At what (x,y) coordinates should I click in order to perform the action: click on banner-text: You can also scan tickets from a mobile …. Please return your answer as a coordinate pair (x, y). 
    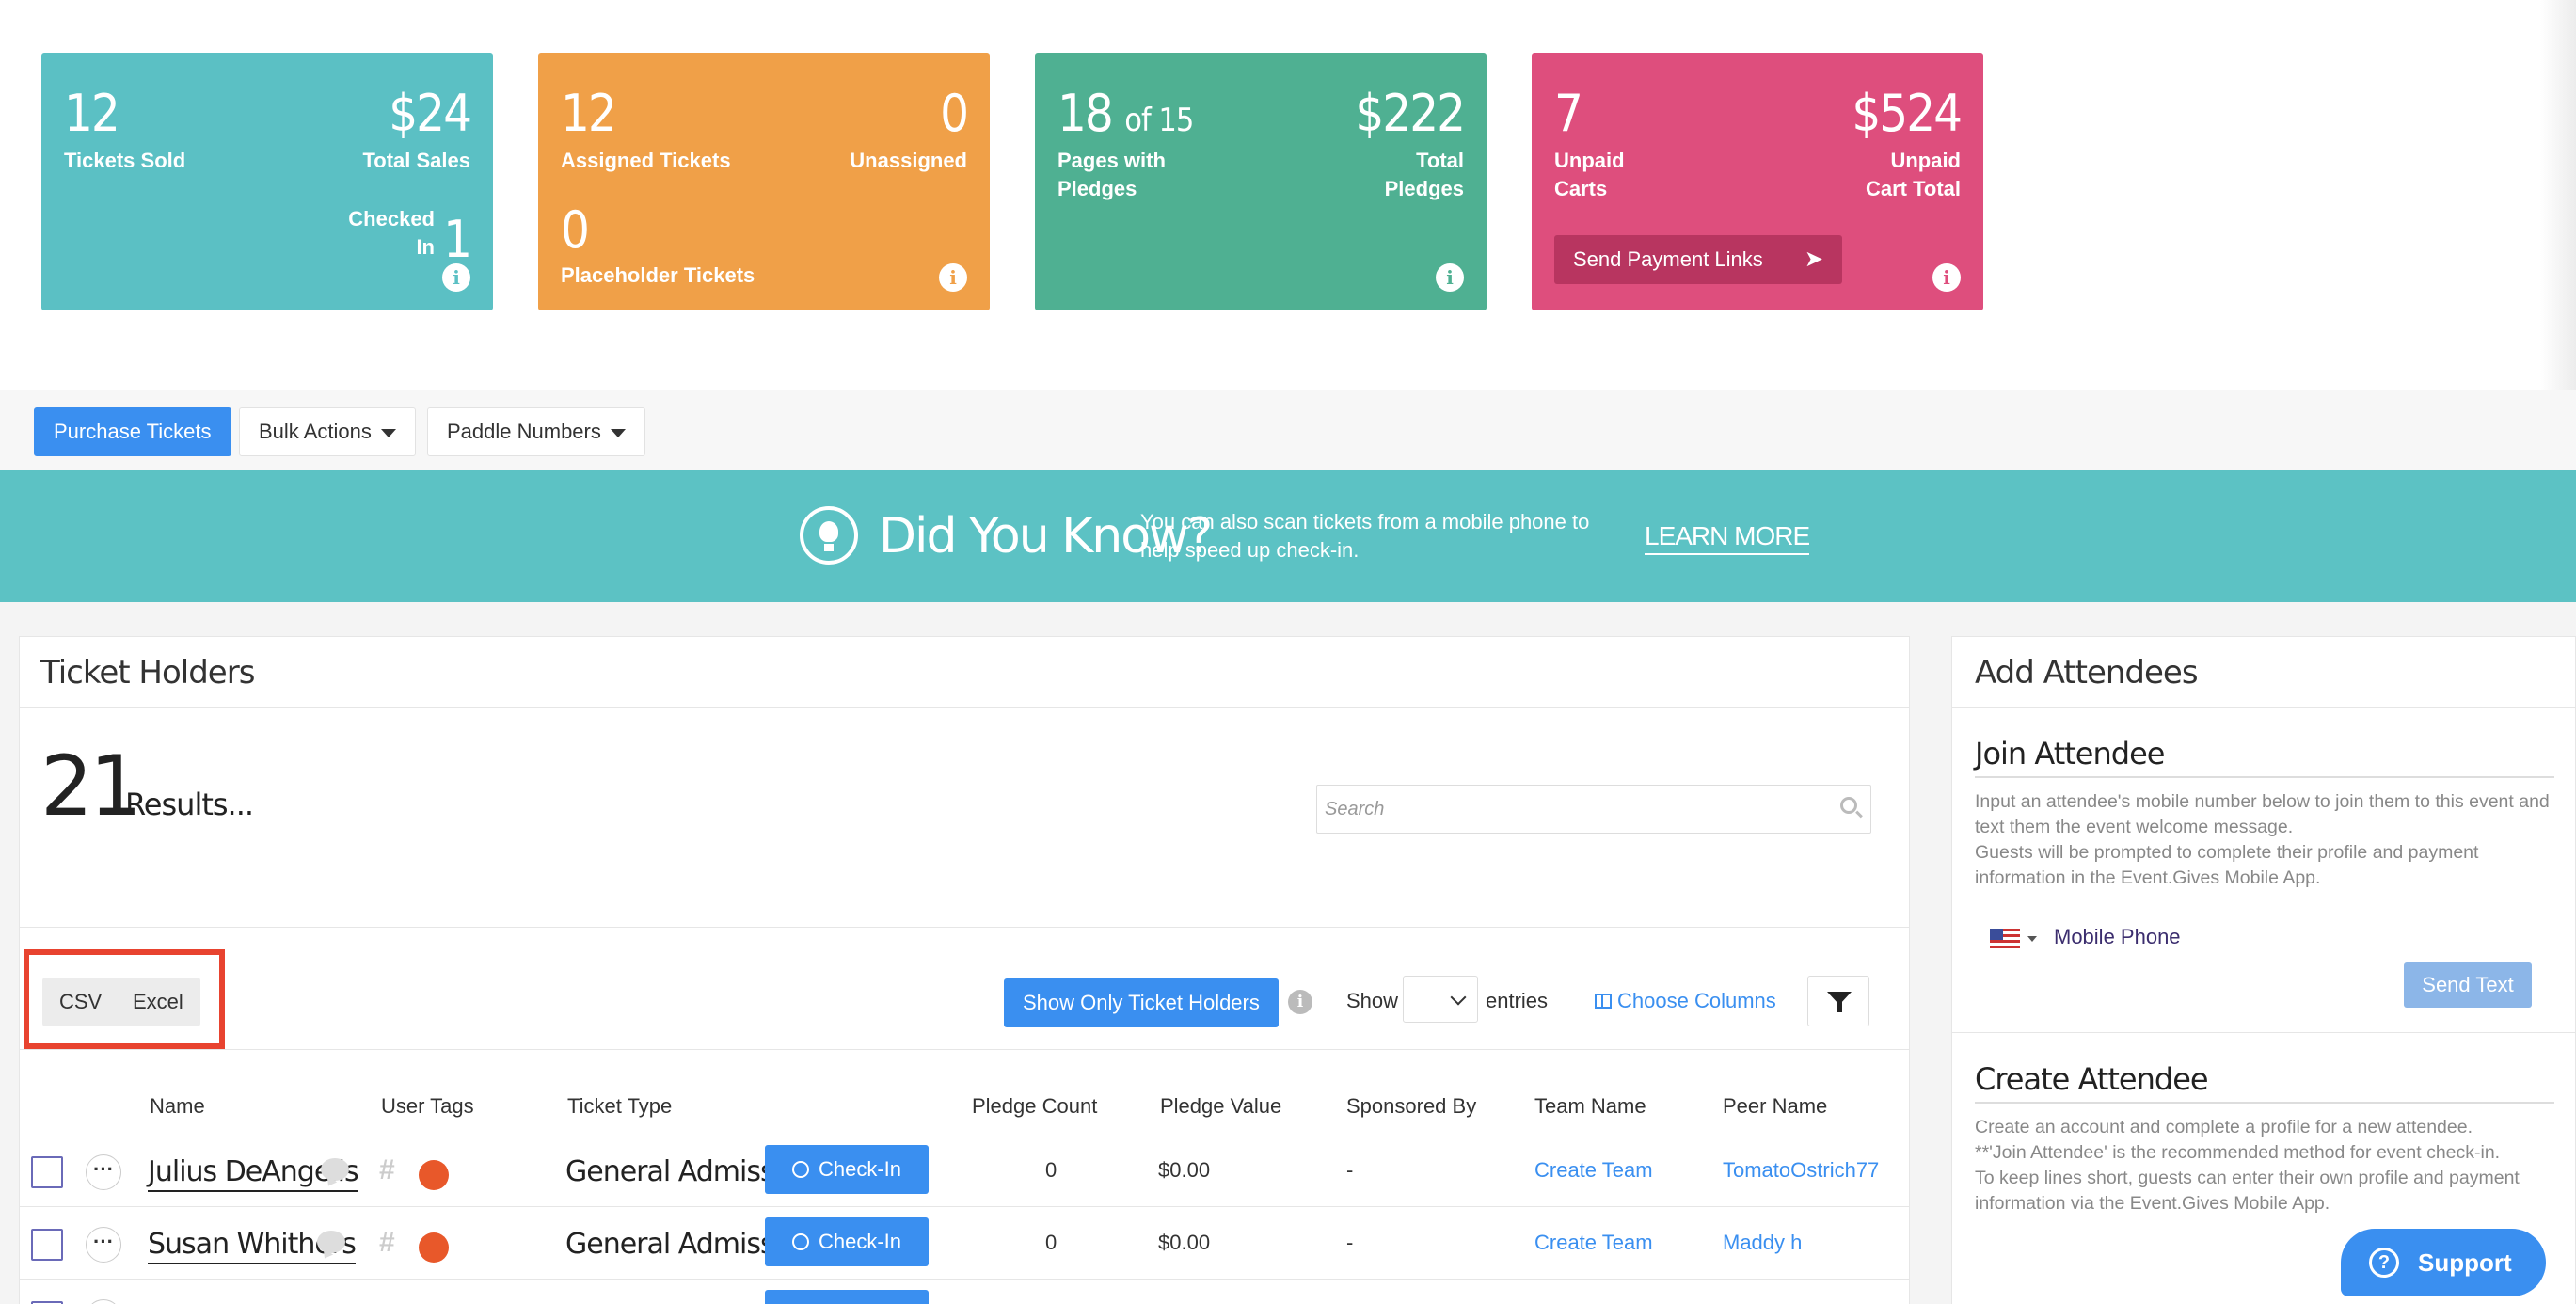
    Looking at the image, I should click on (1365, 536).